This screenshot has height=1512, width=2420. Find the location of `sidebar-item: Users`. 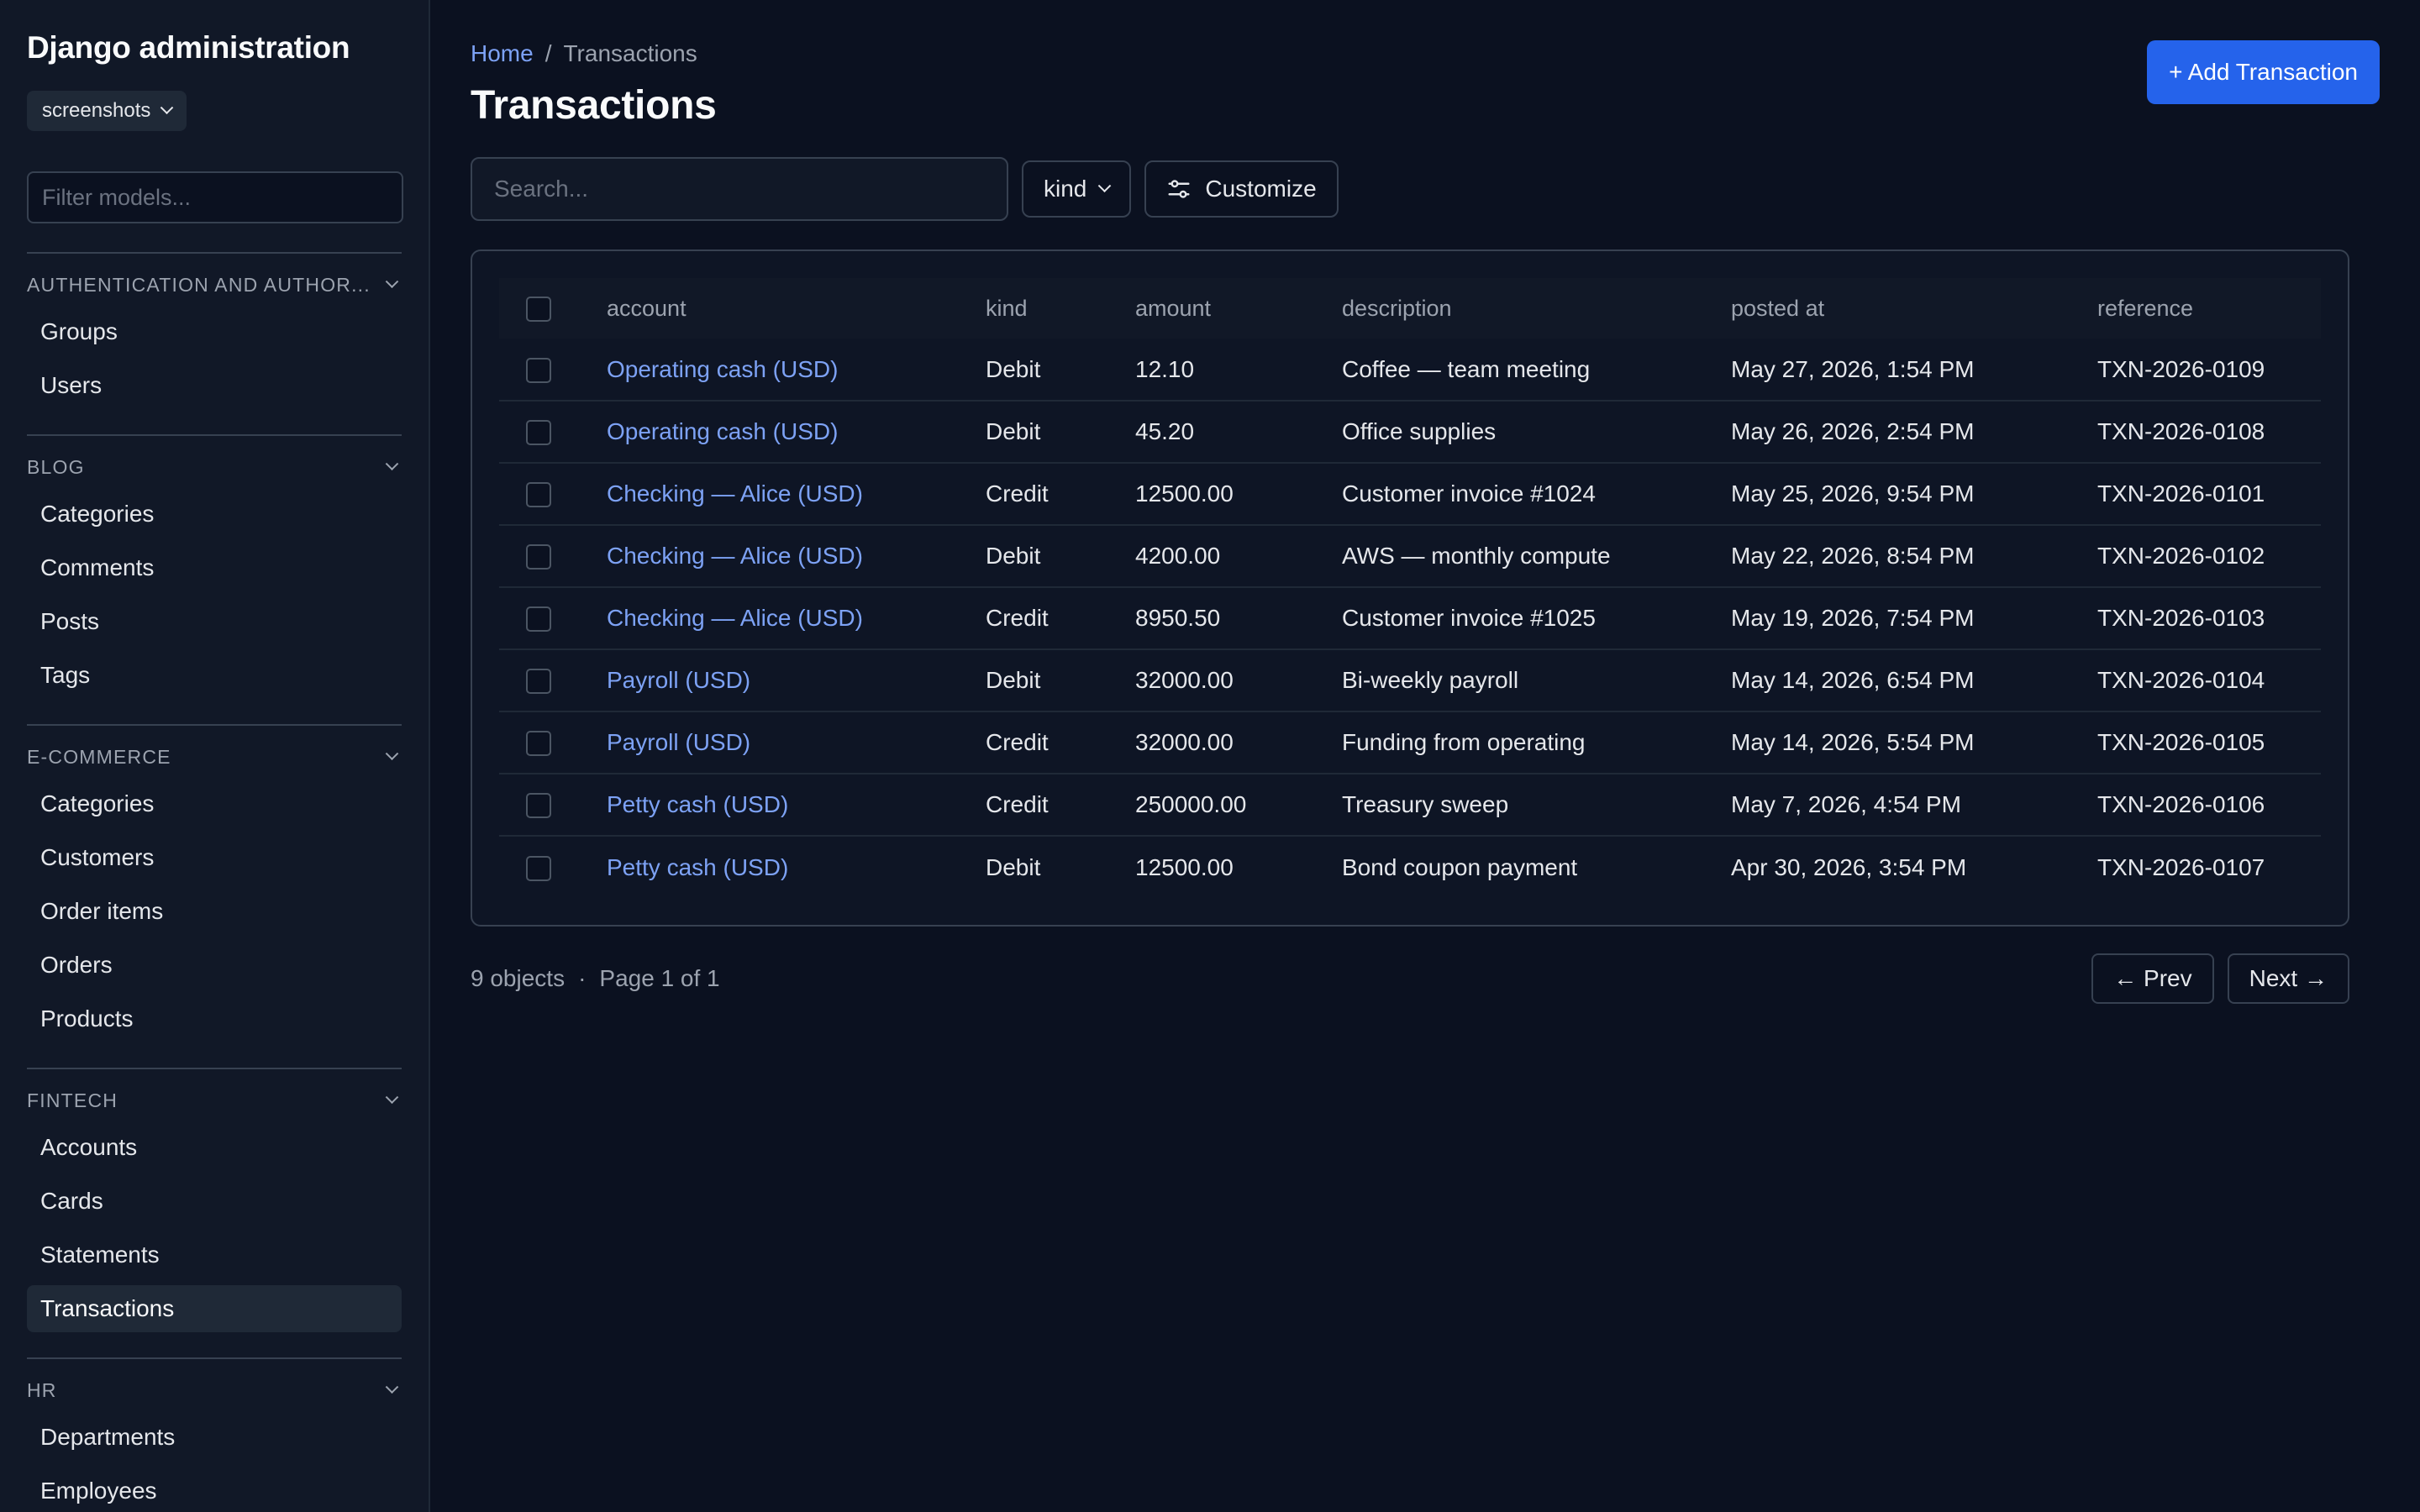

sidebar-item: Users is located at coordinates (214, 385).